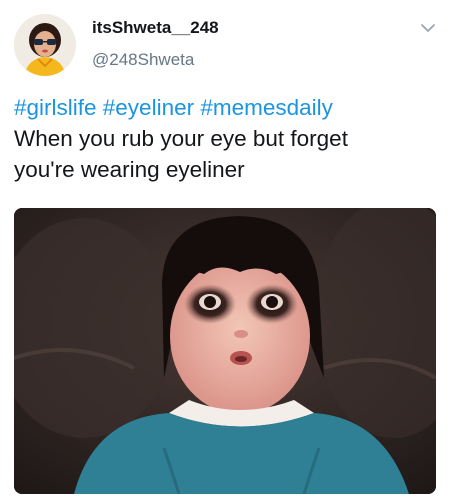 This screenshot has width=450, height=500. What do you see at coordinates (143, 60) in the screenshot?
I see `user-handle: @248Shweta` at bounding box center [143, 60].